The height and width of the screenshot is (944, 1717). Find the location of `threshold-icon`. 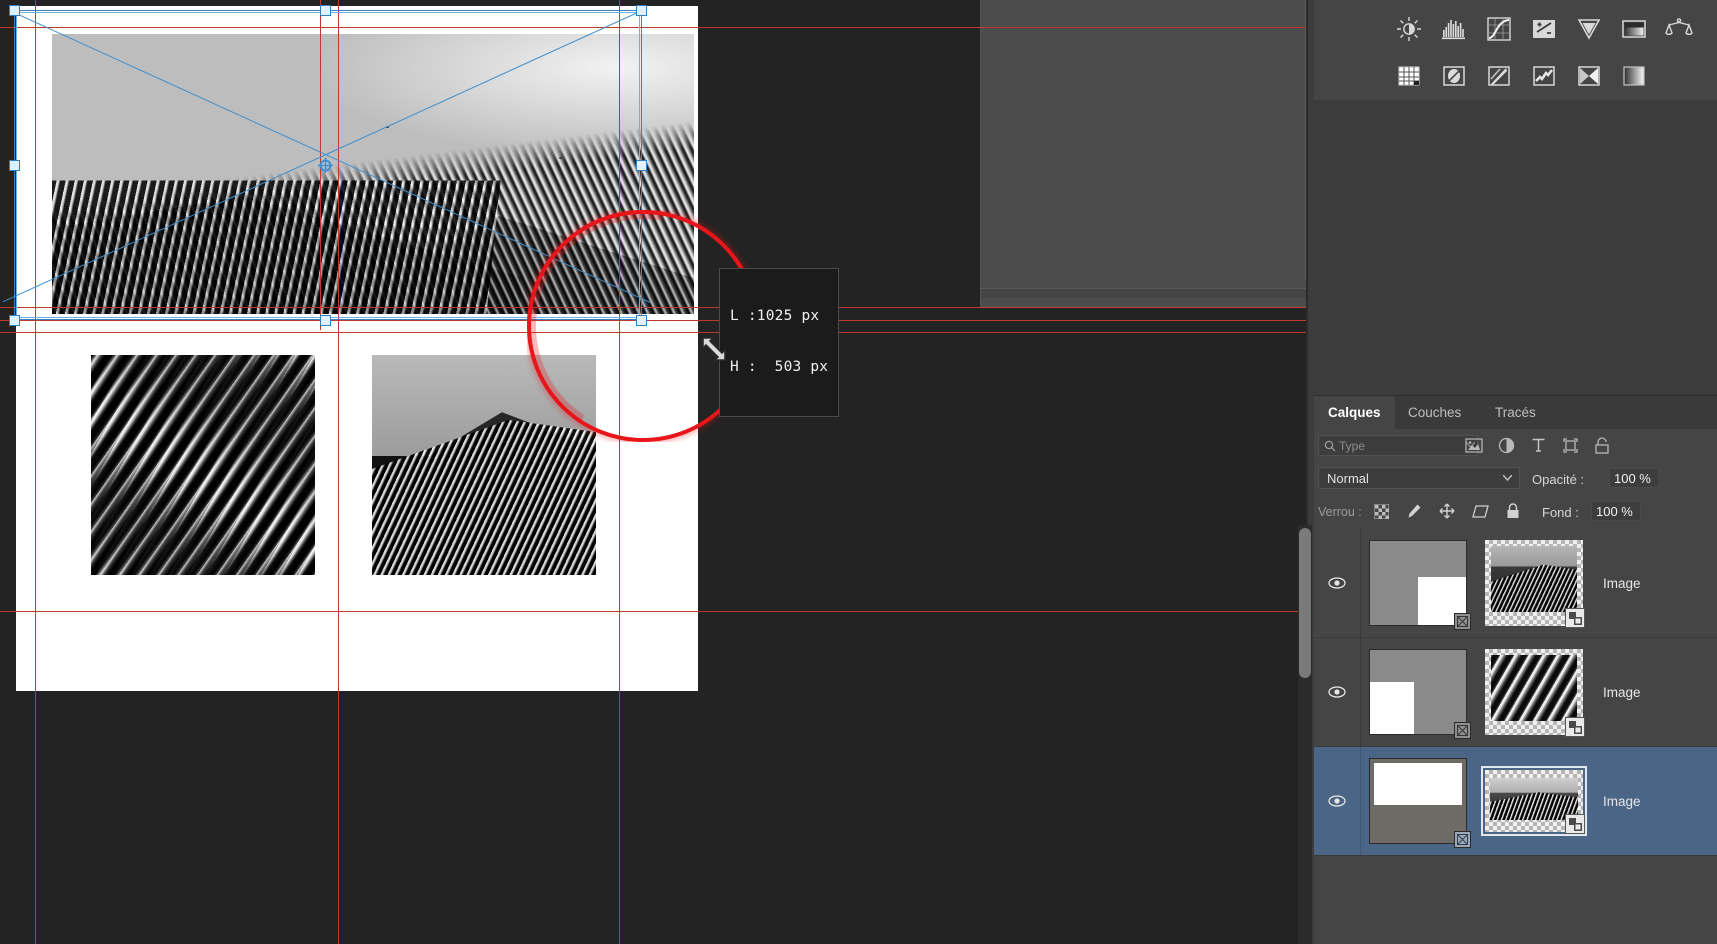

threshold-icon is located at coordinates (1588, 75).